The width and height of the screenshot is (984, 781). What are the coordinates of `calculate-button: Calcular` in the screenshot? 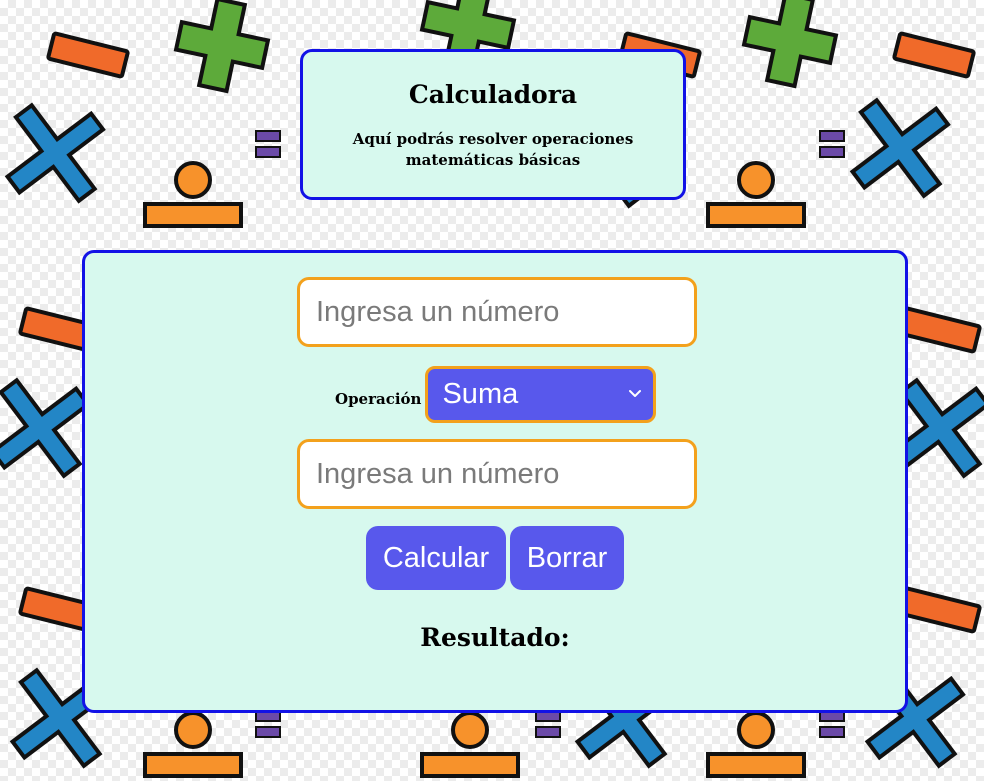 It's located at (436, 558).